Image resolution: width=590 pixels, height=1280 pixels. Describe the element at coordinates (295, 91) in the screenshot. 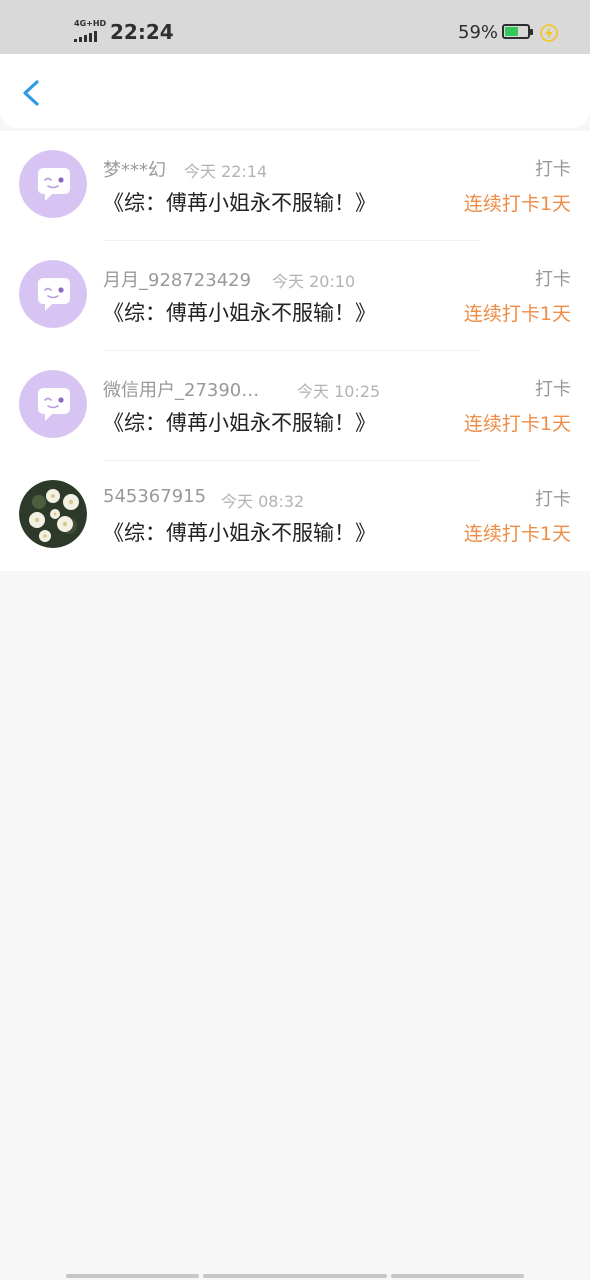

I see `nav-bar` at that location.